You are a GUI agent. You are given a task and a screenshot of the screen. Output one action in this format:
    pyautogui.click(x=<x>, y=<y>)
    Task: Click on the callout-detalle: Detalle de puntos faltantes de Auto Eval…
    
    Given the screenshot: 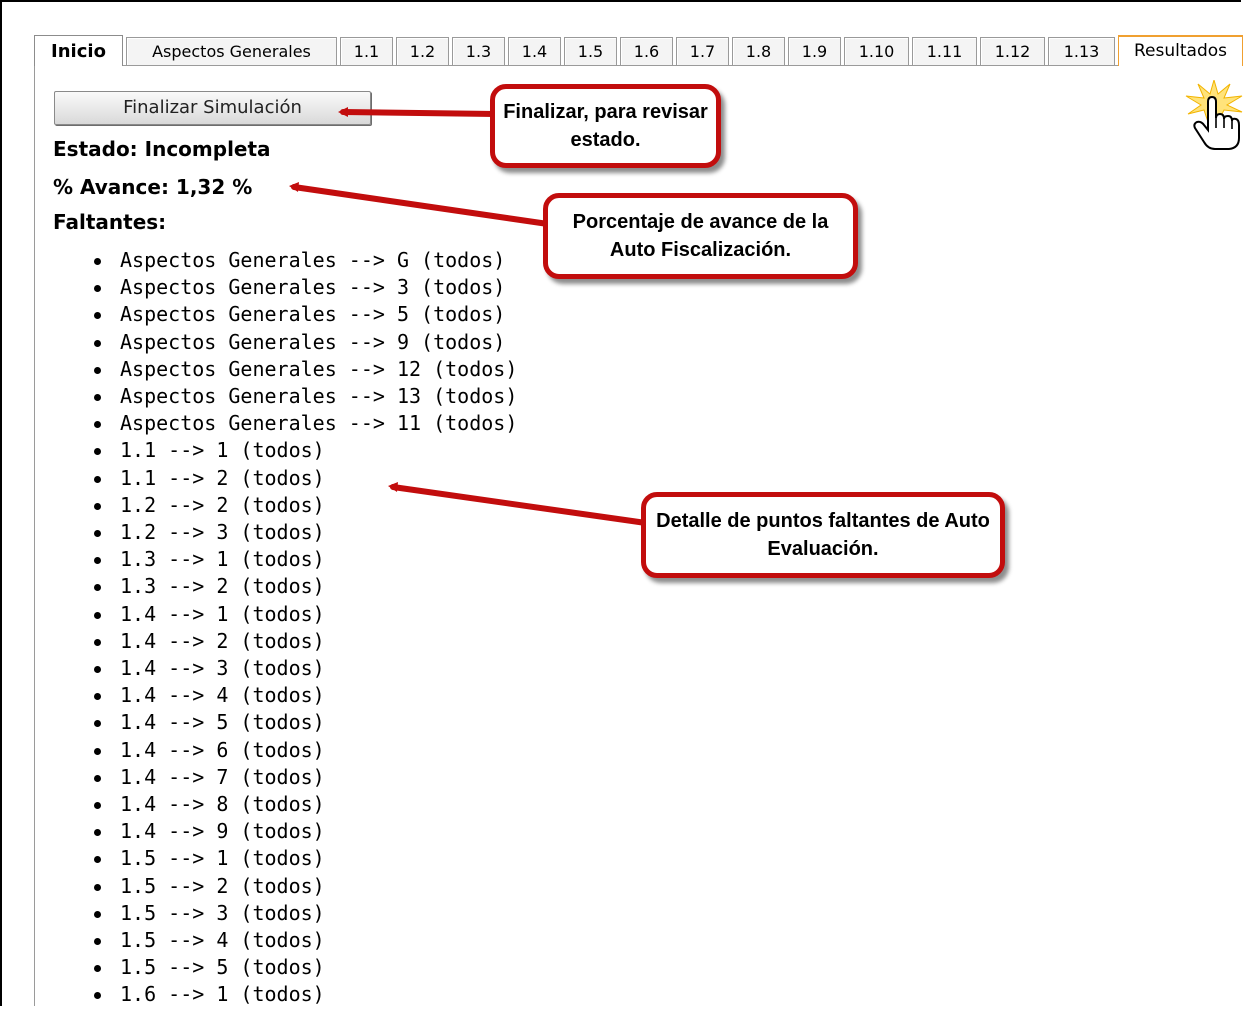 What is the action you would take?
    pyautogui.click(x=823, y=535)
    